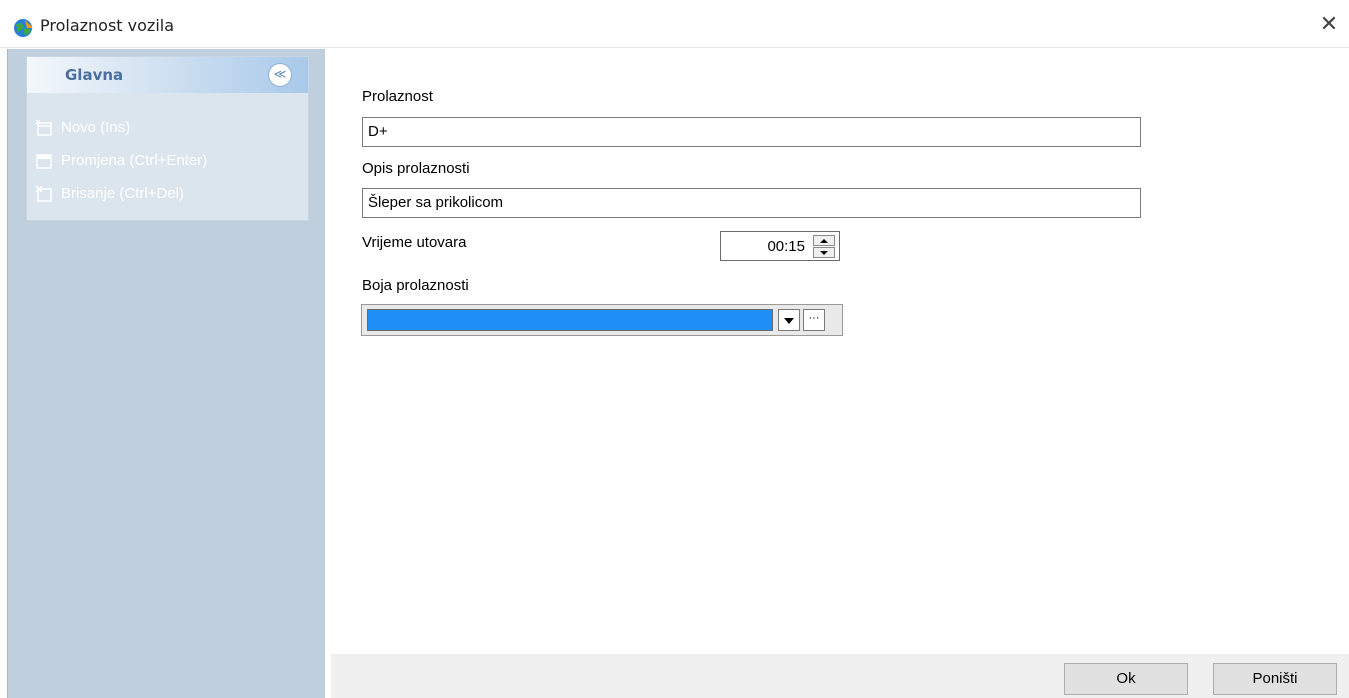 The height and width of the screenshot is (698, 1349). What do you see at coordinates (107, 25) in the screenshot?
I see `window-title: Prolaznost vozila` at bounding box center [107, 25].